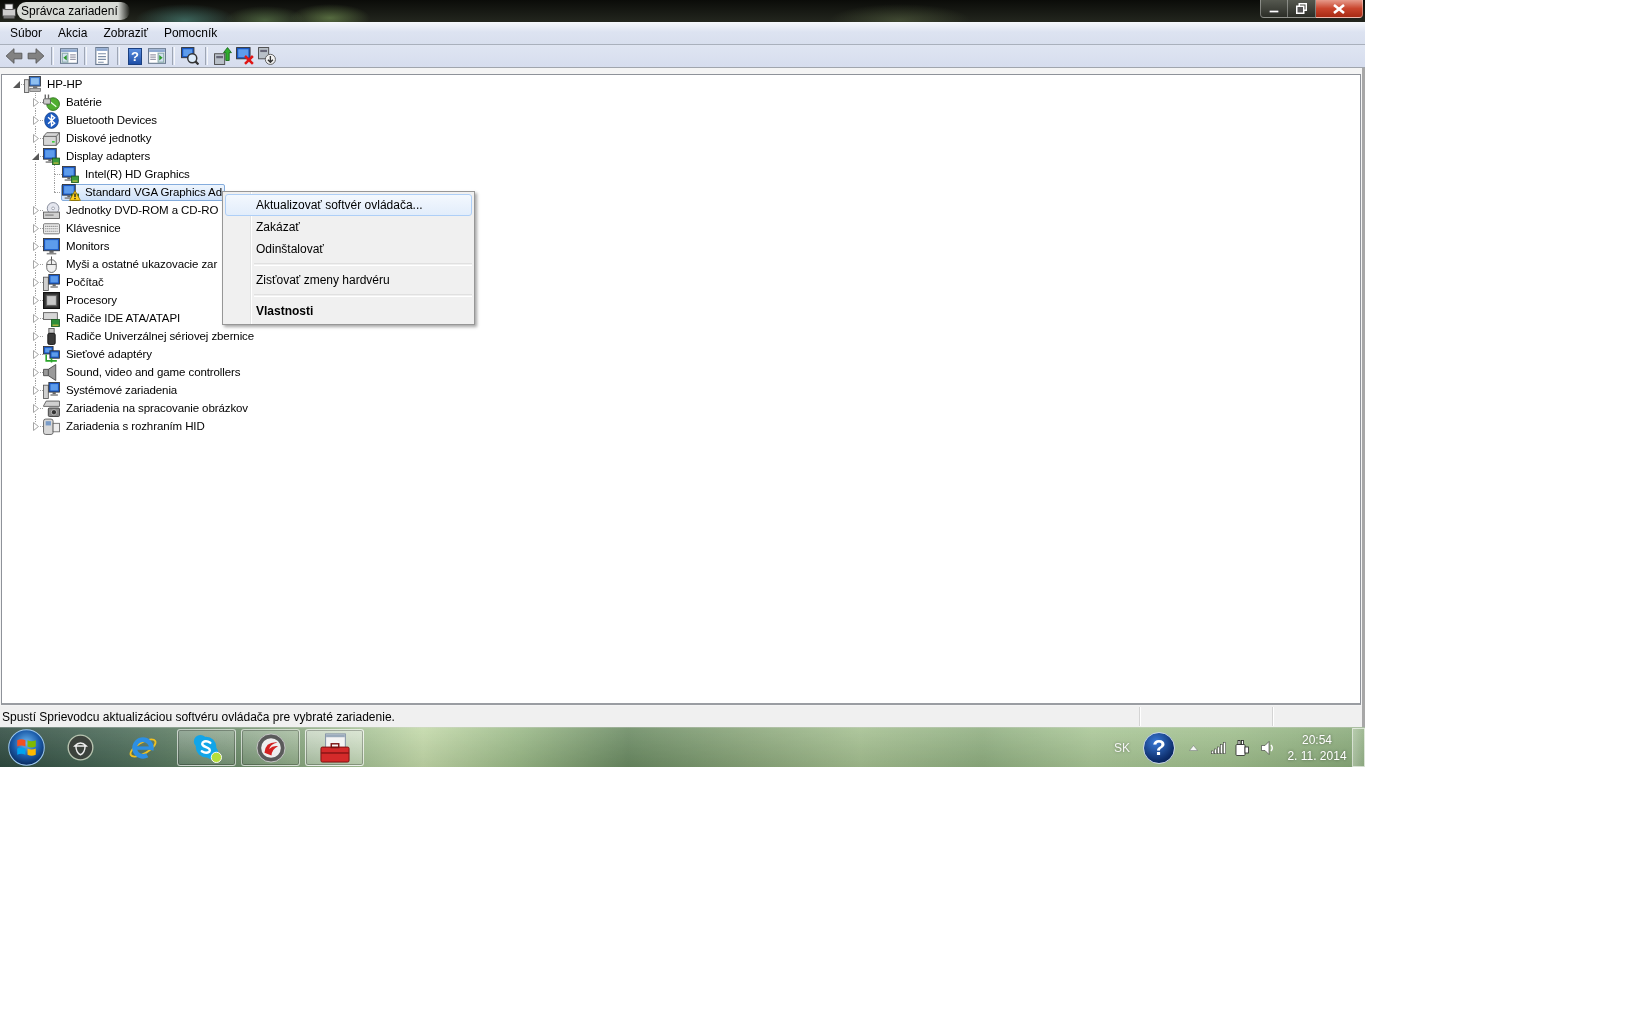 The height and width of the screenshot is (1028, 1646). What do you see at coordinates (98, 156) in the screenshot?
I see `tree-item: Display adapters` at bounding box center [98, 156].